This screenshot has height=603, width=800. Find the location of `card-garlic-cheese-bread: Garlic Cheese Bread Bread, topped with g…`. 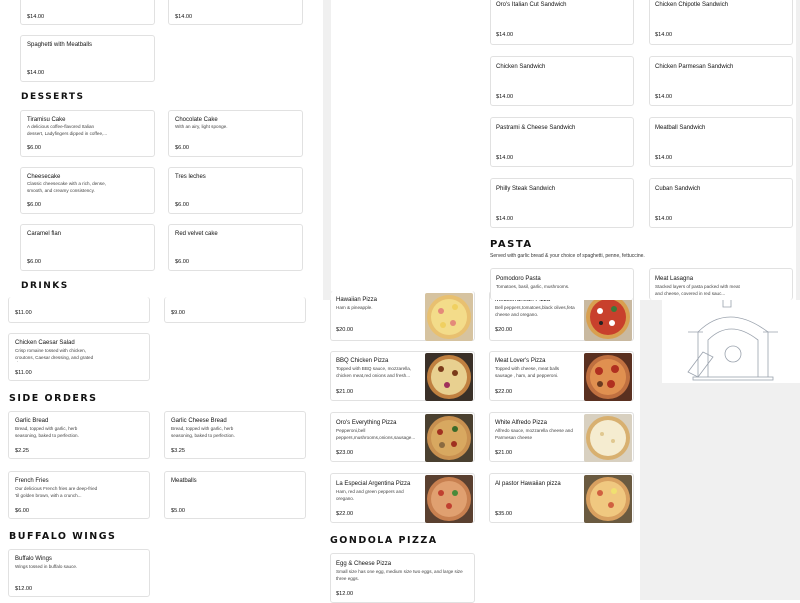

card-garlic-cheese-bread: Garlic Cheese Bread Bread, topped with g… is located at coordinates (235, 435).